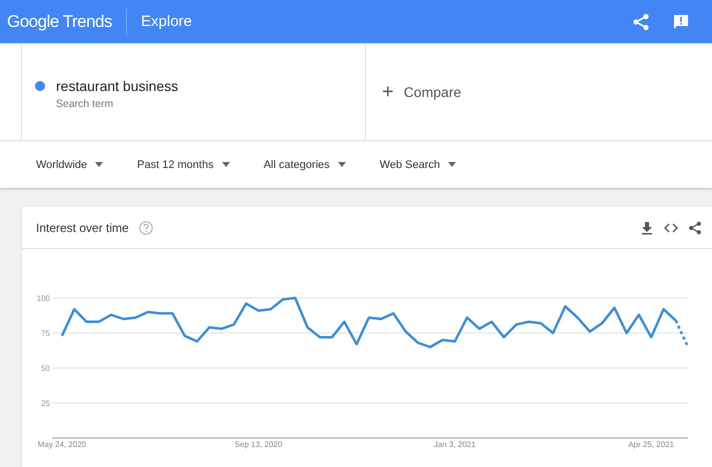 Image resolution: width=712 pixels, height=467 pixels. I want to click on partial-data-line, so click(682, 334).